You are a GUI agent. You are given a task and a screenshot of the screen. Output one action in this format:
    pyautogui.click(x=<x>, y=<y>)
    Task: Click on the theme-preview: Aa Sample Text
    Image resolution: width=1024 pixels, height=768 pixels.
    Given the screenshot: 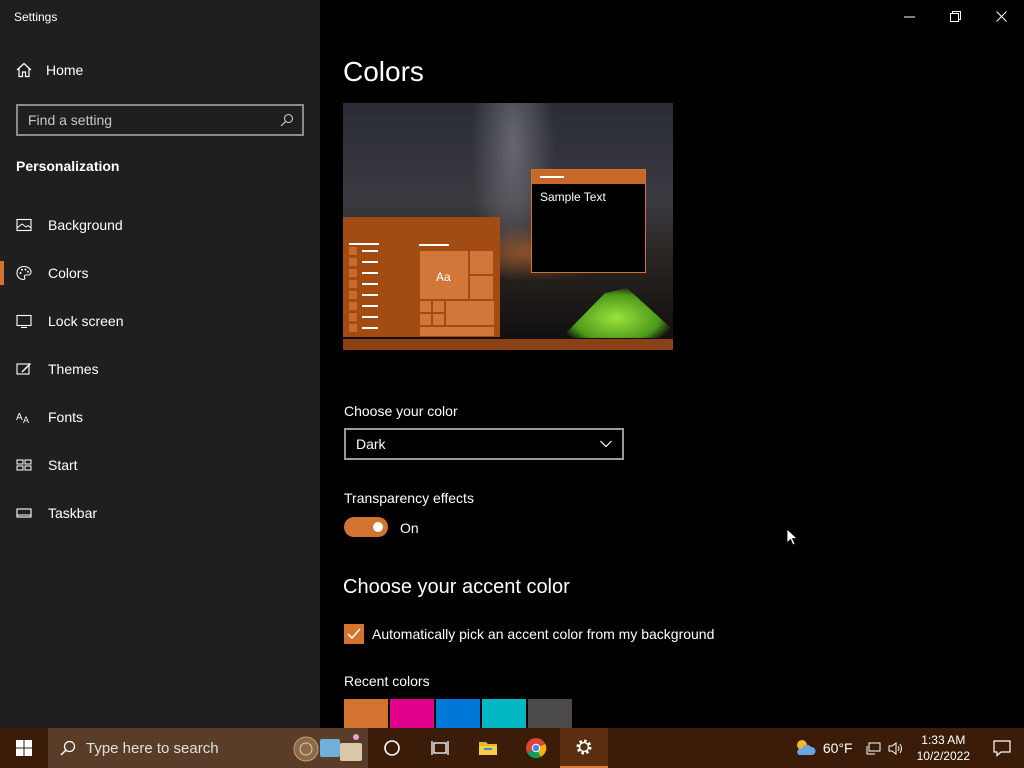 What is the action you would take?
    pyautogui.click(x=508, y=226)
    